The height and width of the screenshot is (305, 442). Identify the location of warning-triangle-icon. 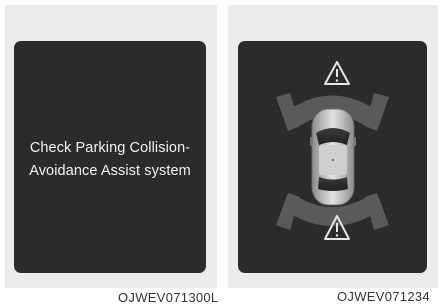
(337, 73).